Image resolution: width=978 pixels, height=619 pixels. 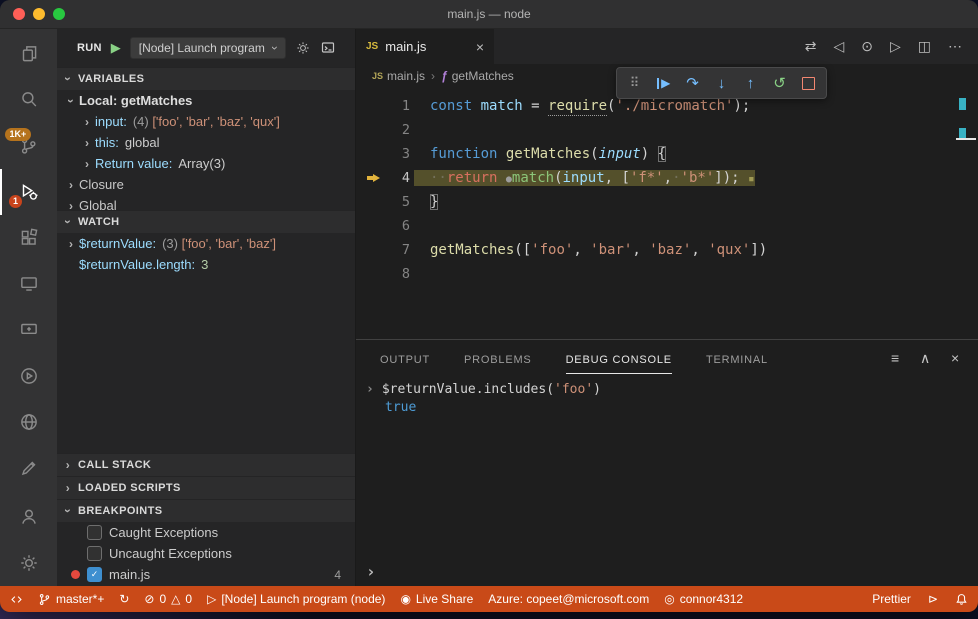 What do you see at coordinates (28, 100) in the screenshot?
I see `sidebar-item-search` at bounding box center [28, 100].